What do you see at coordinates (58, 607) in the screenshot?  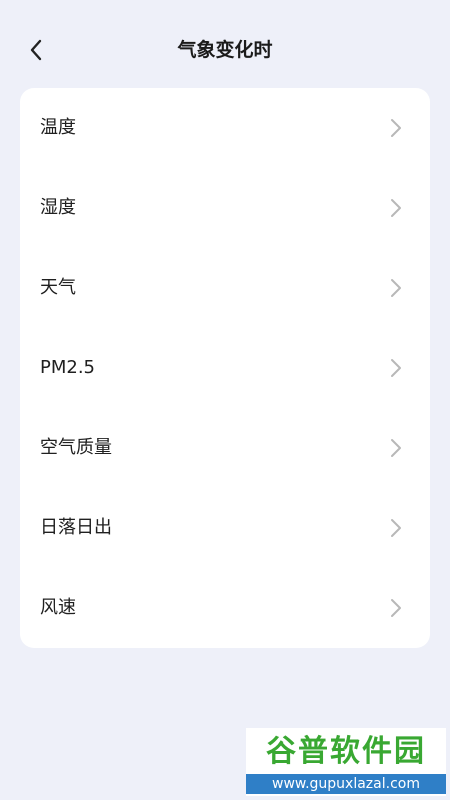 I see `list-item-label: 风速` at bounding box center [58, 607].